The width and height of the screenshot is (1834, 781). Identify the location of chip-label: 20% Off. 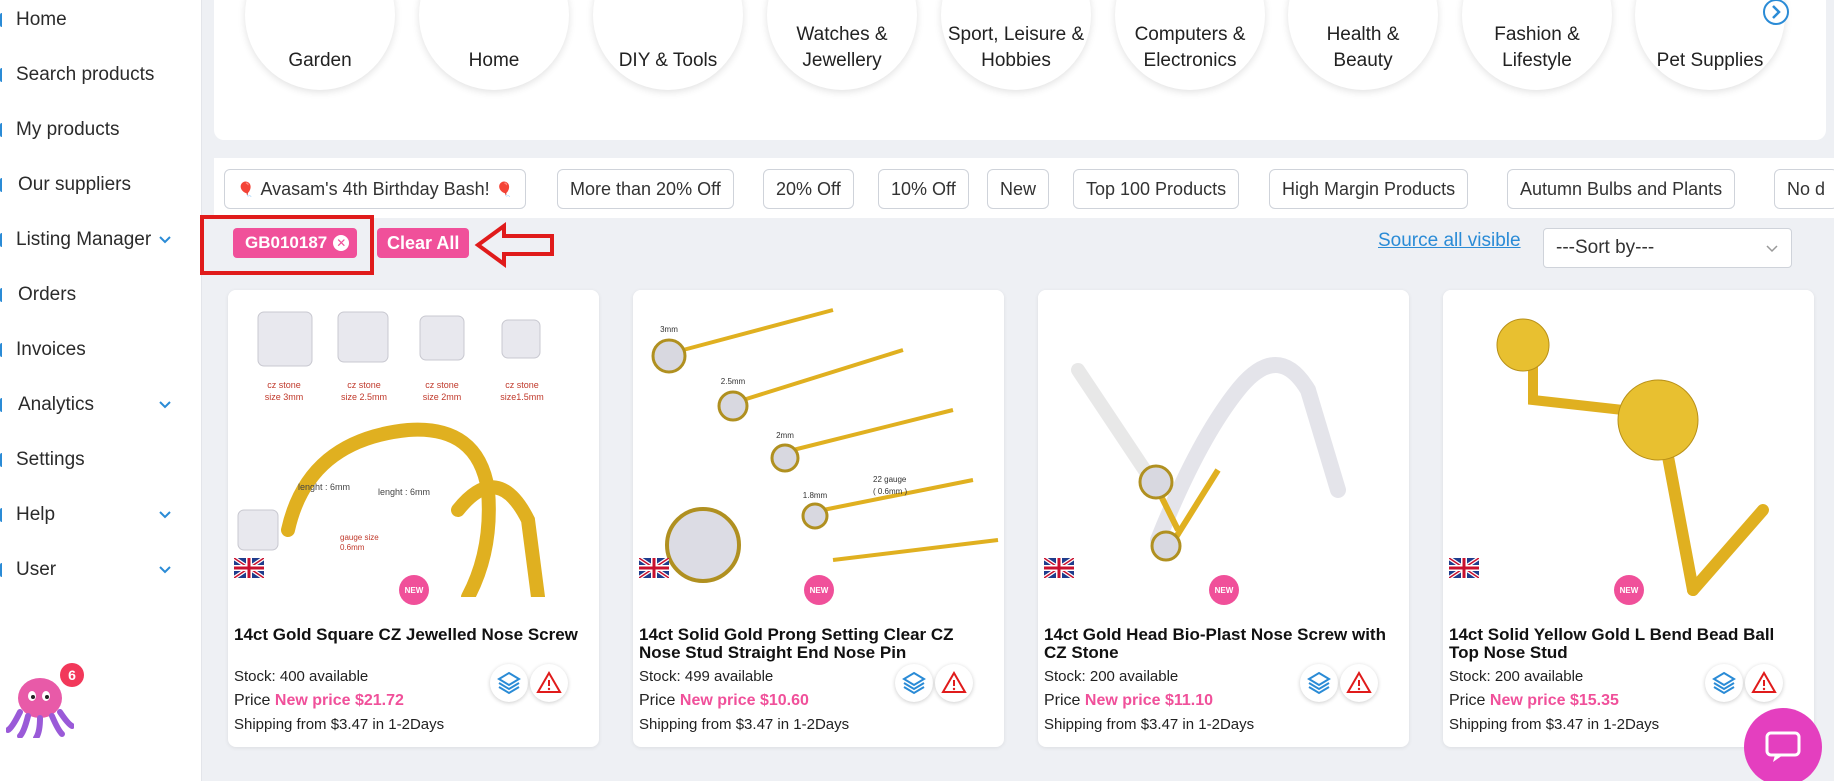
(808, 188).